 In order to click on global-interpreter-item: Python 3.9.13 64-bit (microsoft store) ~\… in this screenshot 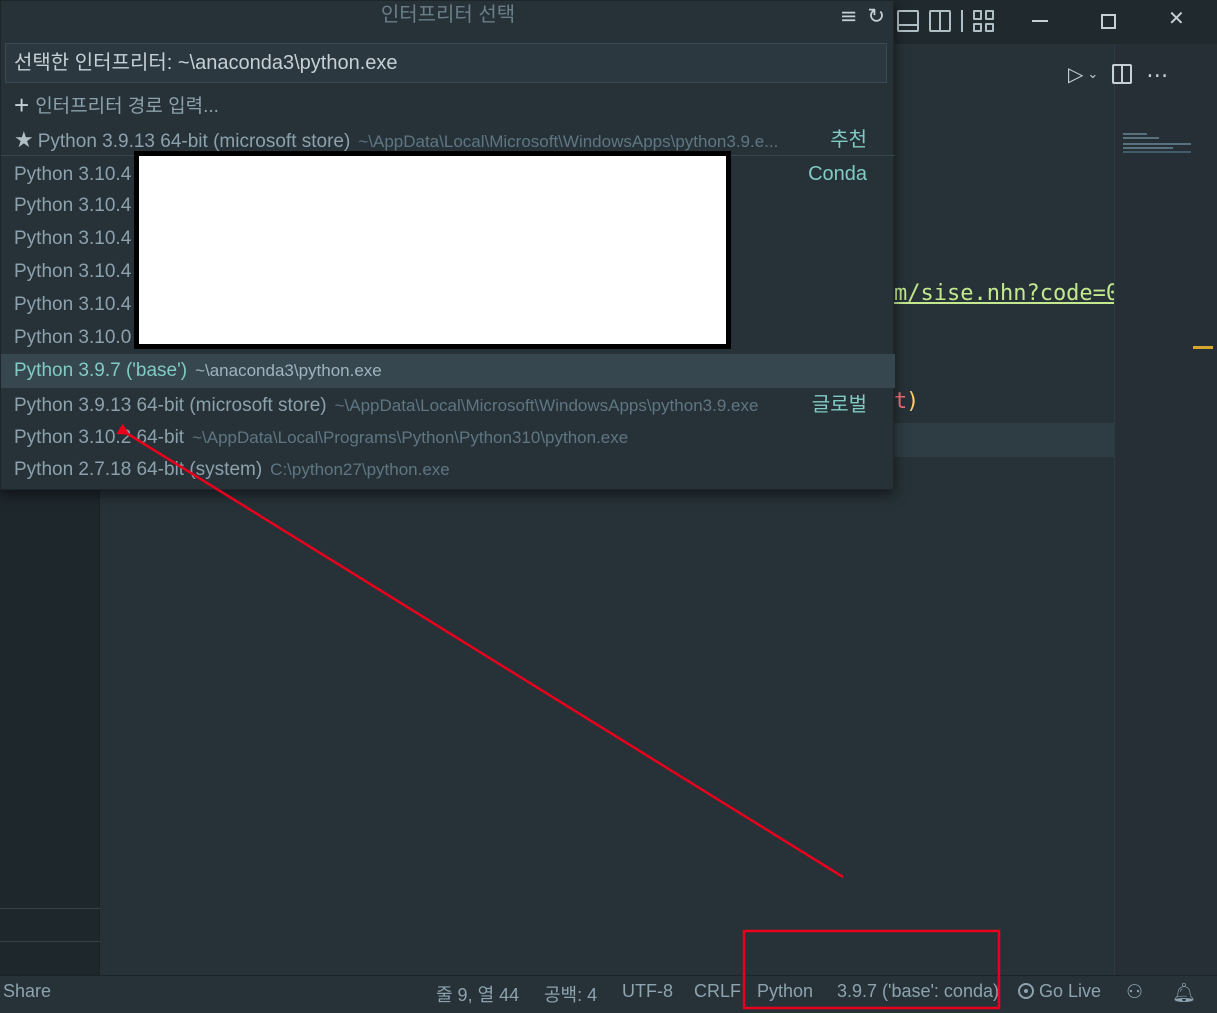, I will do `click(448, 405)`.